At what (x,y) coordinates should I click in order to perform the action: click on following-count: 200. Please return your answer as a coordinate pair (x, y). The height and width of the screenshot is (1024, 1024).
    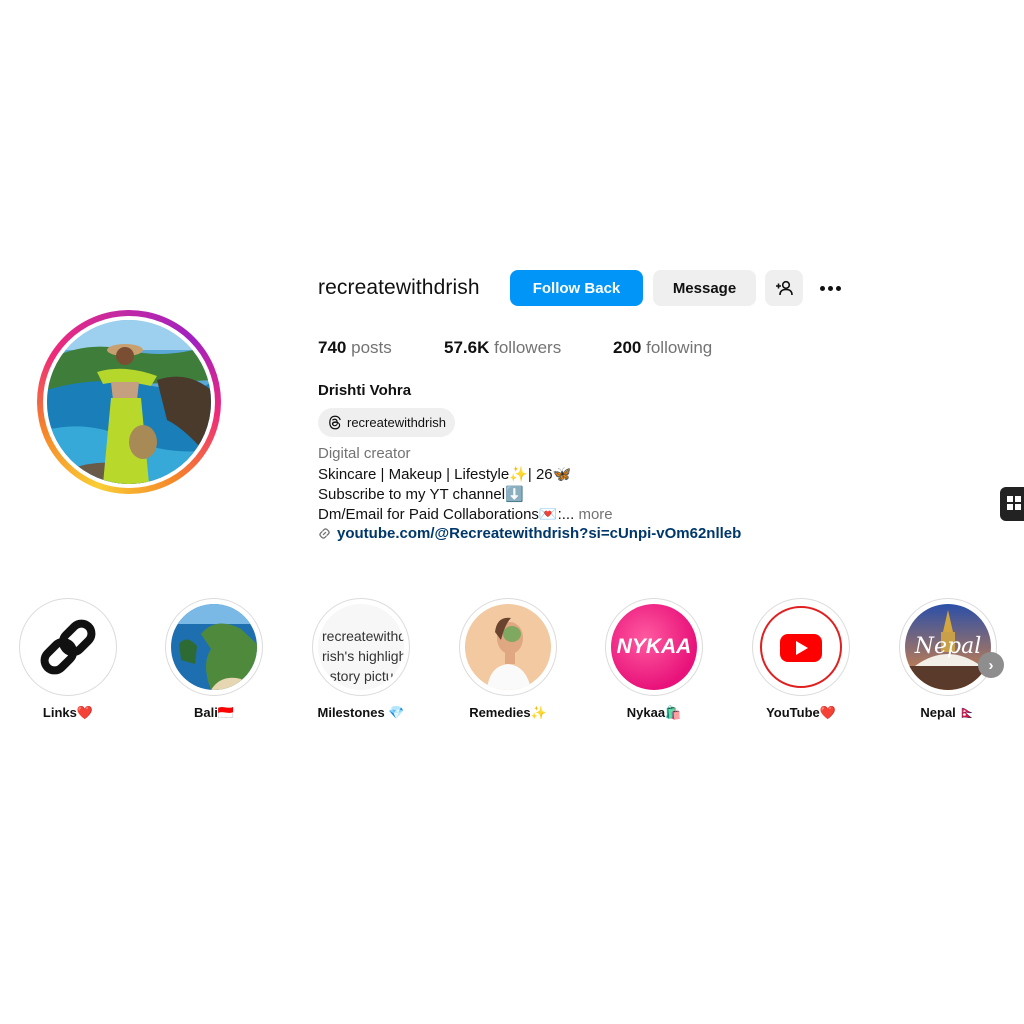
    Looking at the image, I should click on (627, 347).